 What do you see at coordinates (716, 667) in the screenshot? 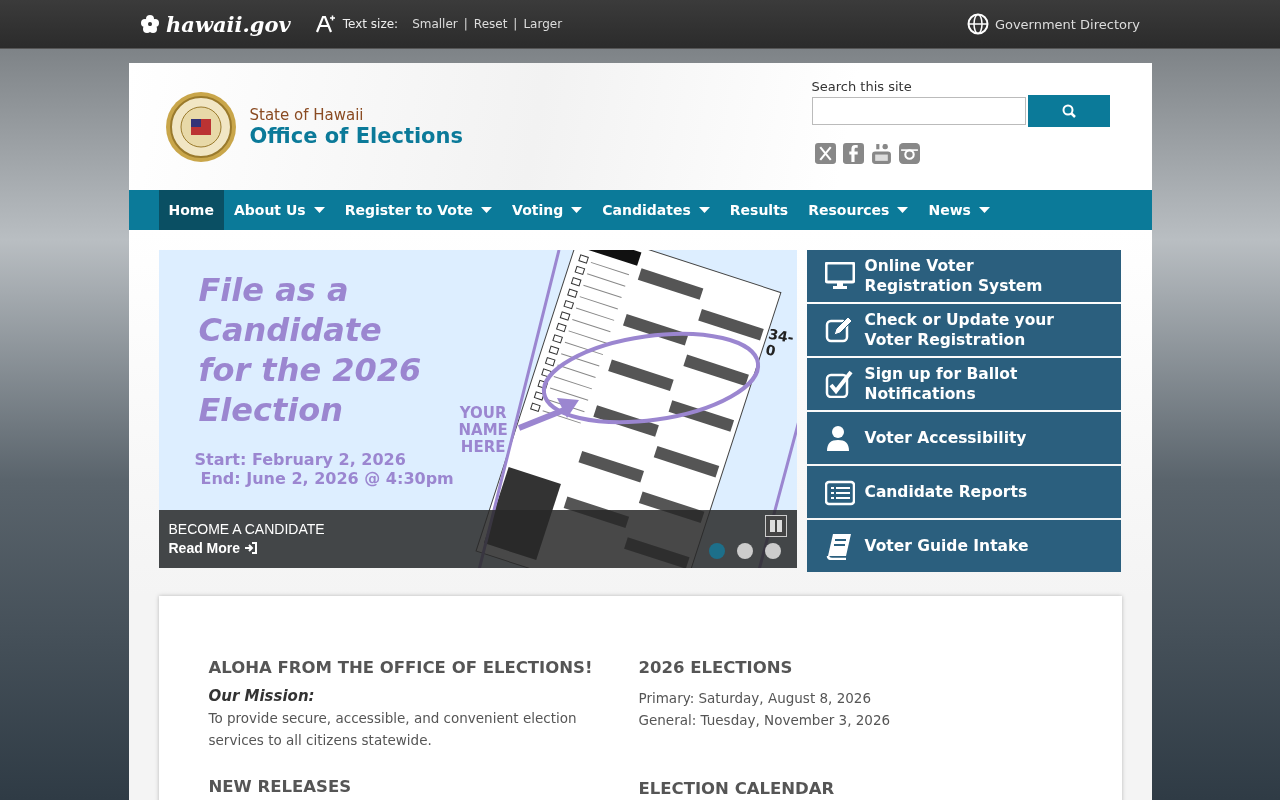
I see `section-heading: 2026 ELECTIONS` at bounding box center [716, 667].